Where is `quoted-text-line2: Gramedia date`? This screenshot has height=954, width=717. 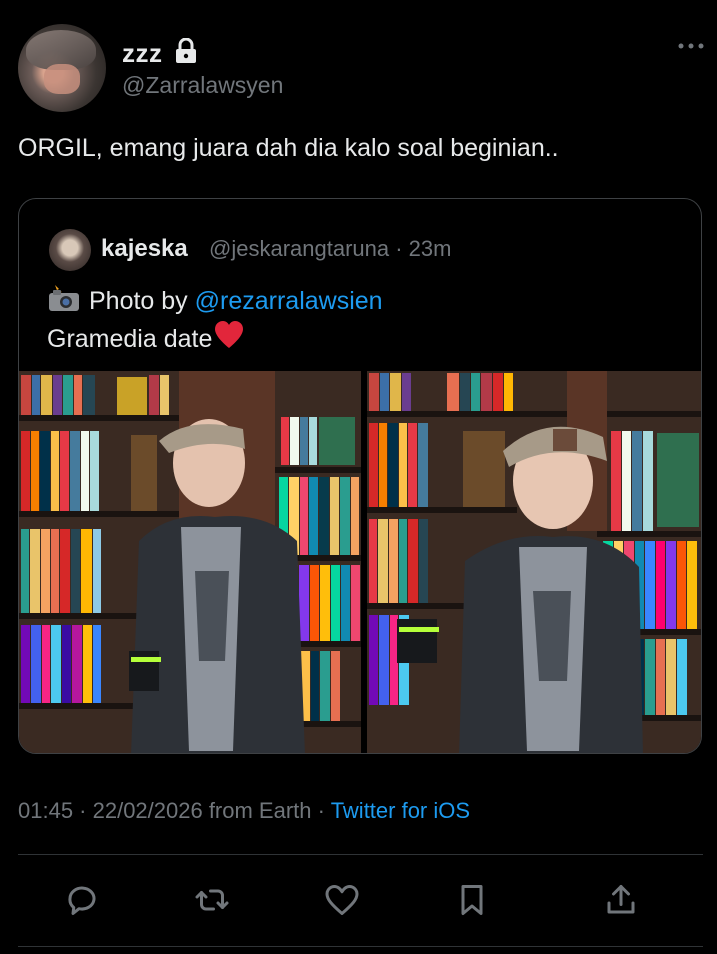 quoted-text-line2: Gramedia date is located at coordinates (145, 337).